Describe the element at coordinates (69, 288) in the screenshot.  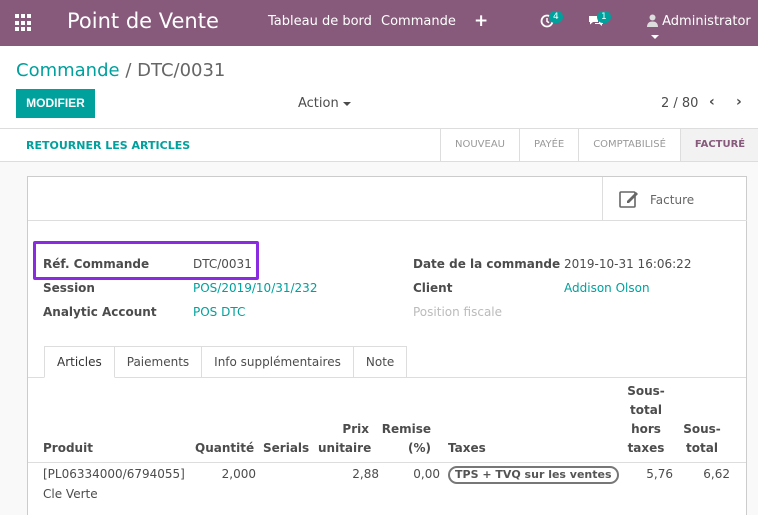
I see `session-label: Session` at that location.